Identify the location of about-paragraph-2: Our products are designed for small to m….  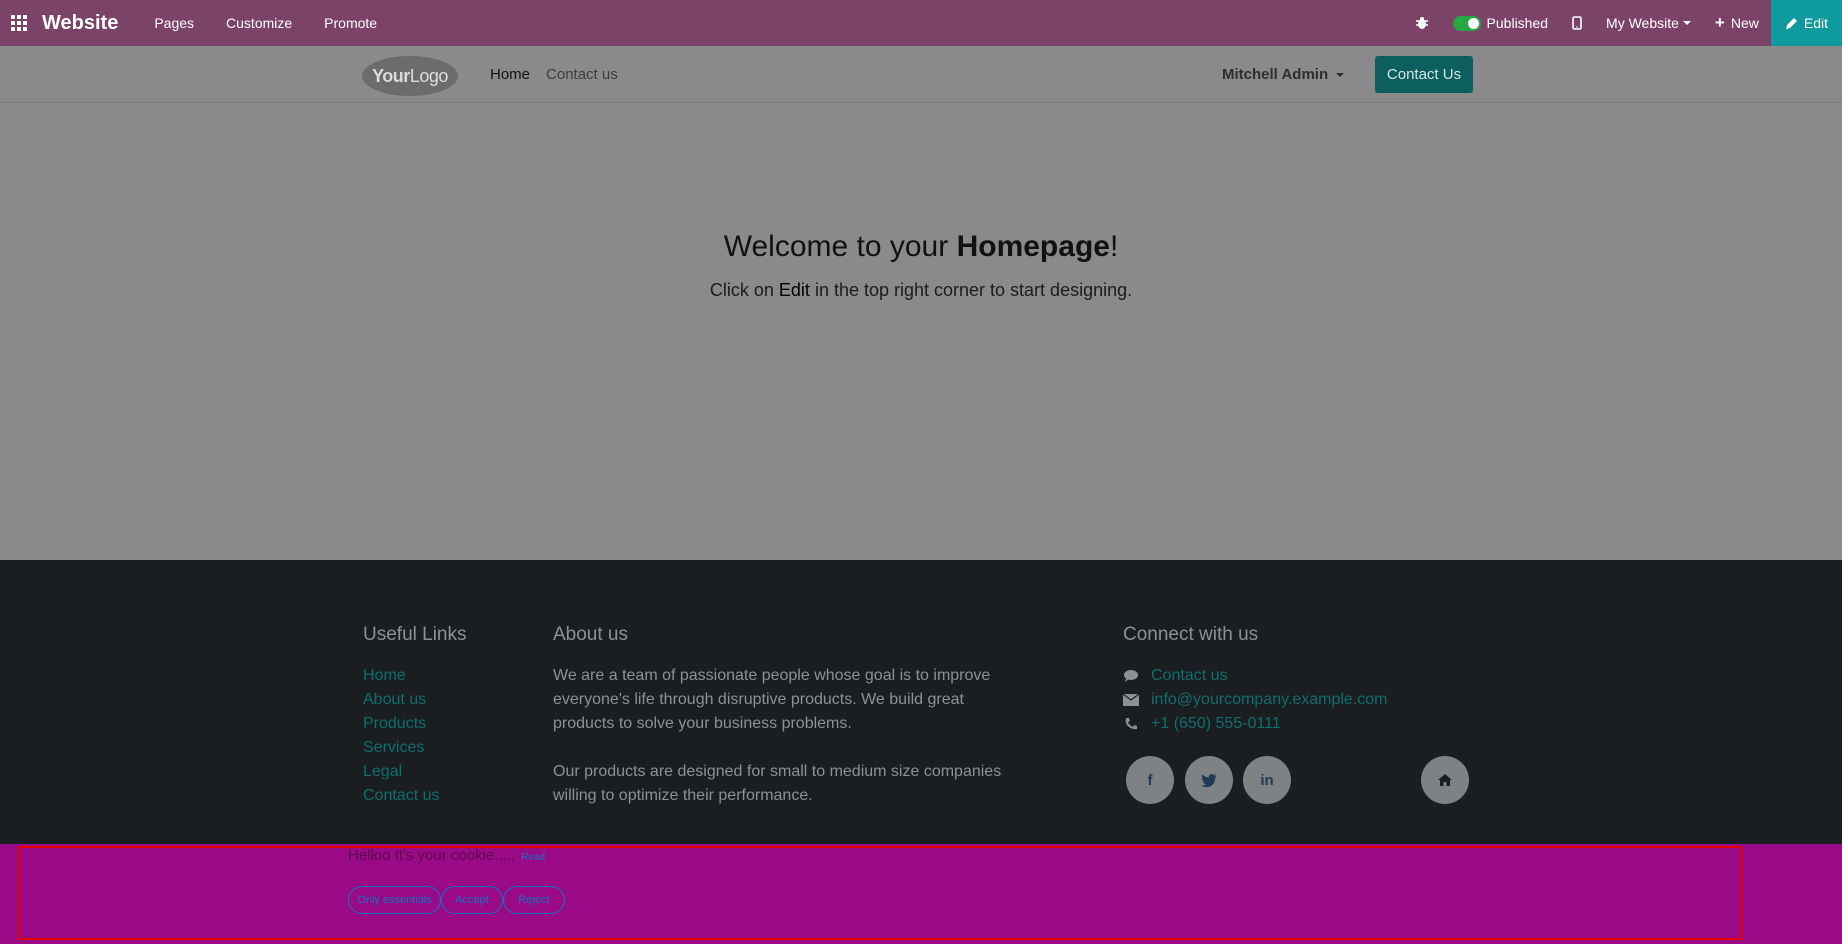
(777, 783).